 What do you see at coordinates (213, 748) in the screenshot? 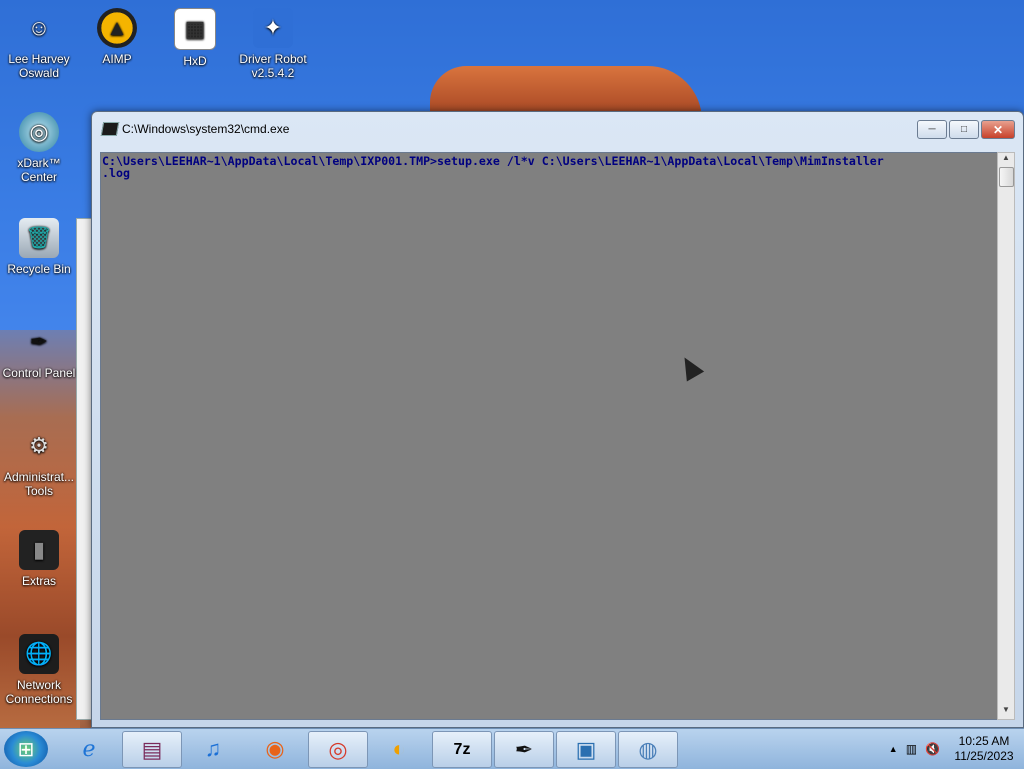
I see `itunes-icon: ♫` at bounding box center [213, 748].